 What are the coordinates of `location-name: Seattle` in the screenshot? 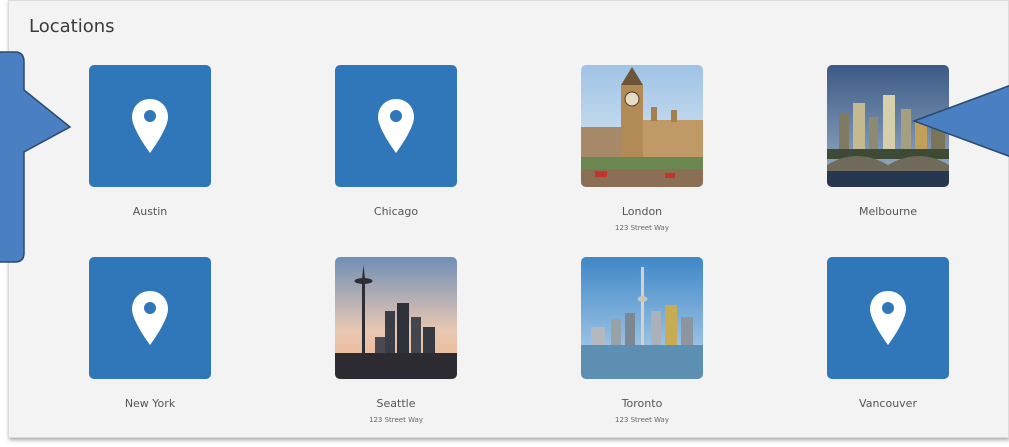 It's located at (396, 403).